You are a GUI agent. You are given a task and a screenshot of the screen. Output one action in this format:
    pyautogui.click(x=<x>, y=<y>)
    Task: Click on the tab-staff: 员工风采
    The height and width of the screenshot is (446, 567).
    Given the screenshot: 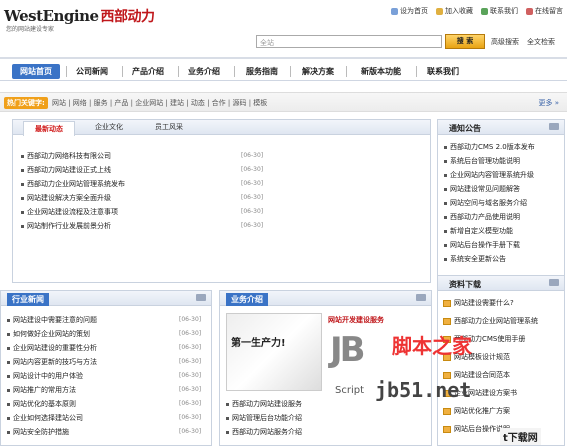 What is the action you would take?
    pyautogui.click(x=169, y=127)
    